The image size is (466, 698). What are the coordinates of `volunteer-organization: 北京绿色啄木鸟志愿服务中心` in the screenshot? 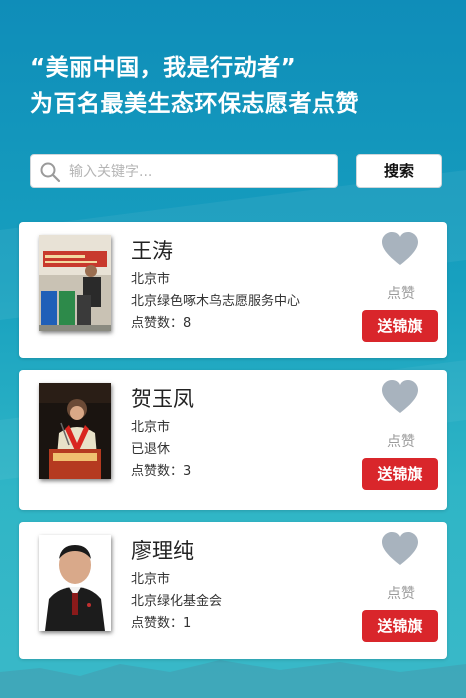 It's located at (216, 301).